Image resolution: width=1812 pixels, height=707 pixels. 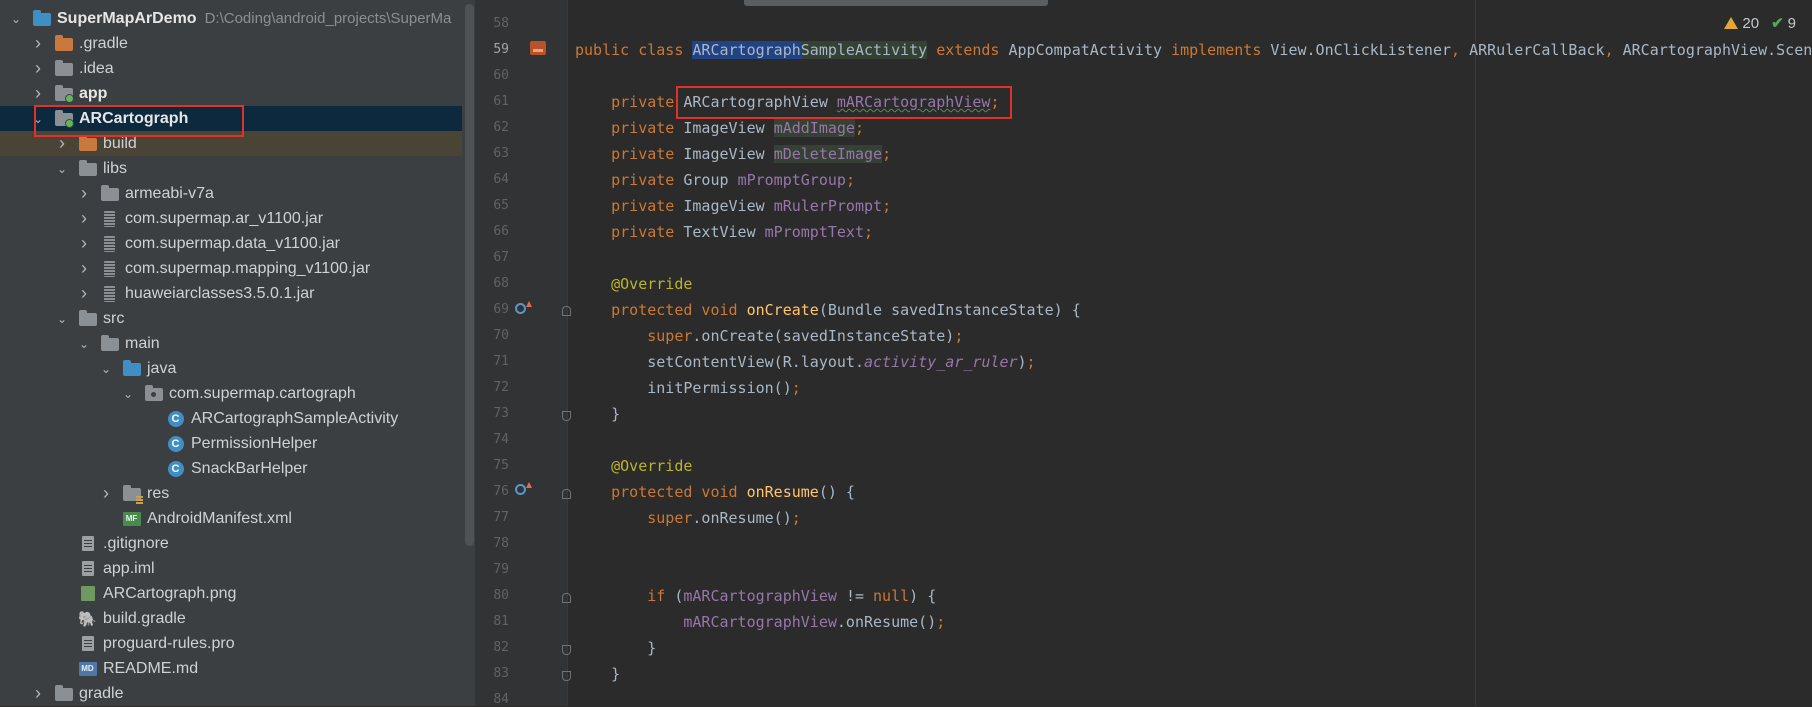 I want to click on line-number: 73, so click(x=501, y=413).